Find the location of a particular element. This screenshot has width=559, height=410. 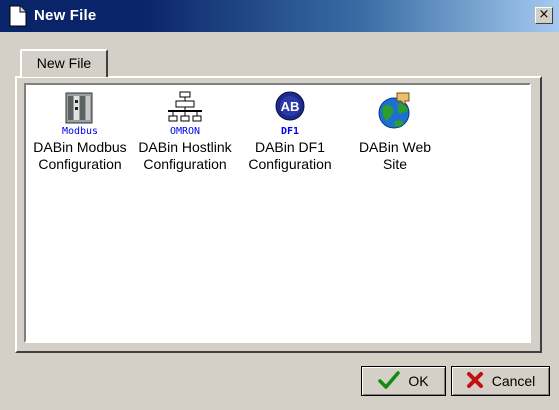

list-item-label: DABin Hostlink Configuration is located at coordinates (185, 155).